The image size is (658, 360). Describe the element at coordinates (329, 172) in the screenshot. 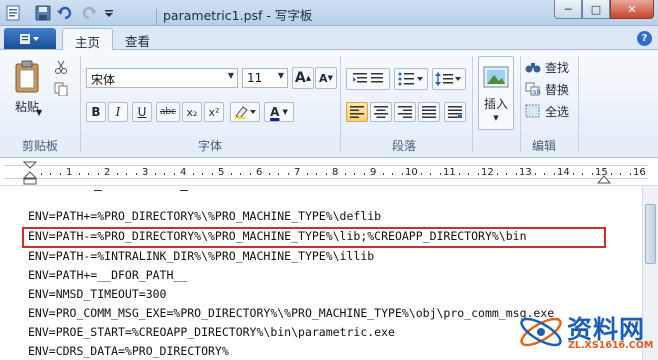

I see `ruler: 1 2 3 4 5 6 7 8 9 10 11 12 13 14 15 16` at that location.